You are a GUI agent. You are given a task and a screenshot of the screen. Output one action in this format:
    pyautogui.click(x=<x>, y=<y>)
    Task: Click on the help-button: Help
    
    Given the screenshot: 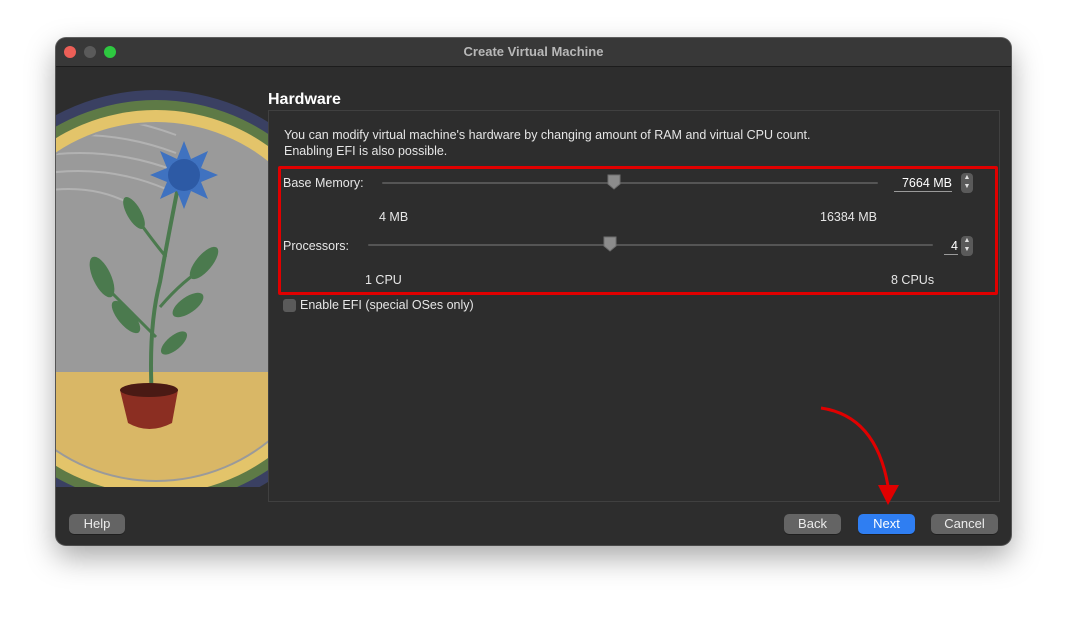 What is the action you would take?
    pyautogui.click(x=97, y=524)
    